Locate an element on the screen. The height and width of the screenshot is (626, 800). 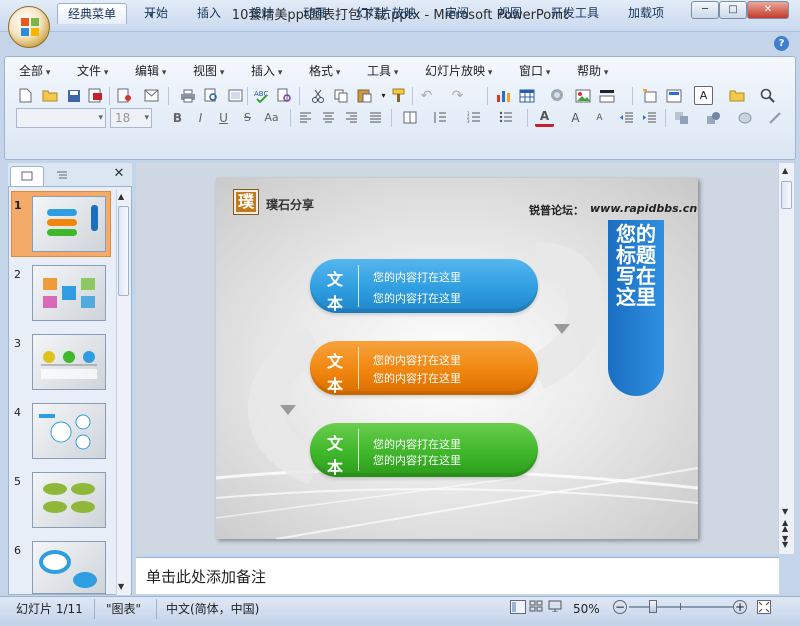
shape-outline-icon is located at coordinates (775, 117).